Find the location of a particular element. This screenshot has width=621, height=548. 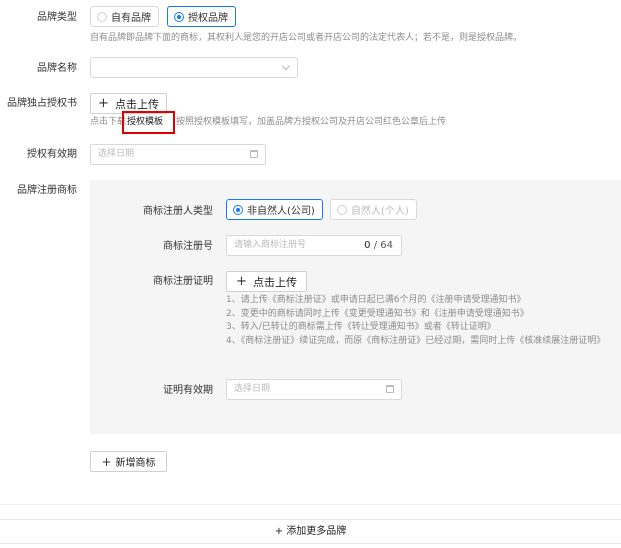

reg-number-placeholder: 请输入商标注册号 is located at coordinates (270, 245).